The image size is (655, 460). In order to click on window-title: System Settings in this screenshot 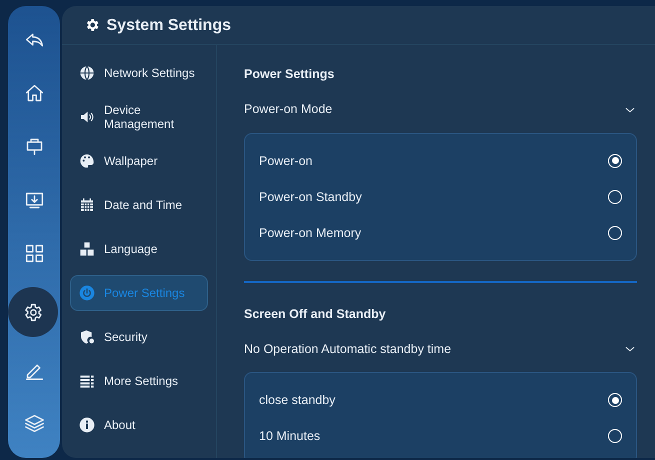, I will do `click(168, 25)`.